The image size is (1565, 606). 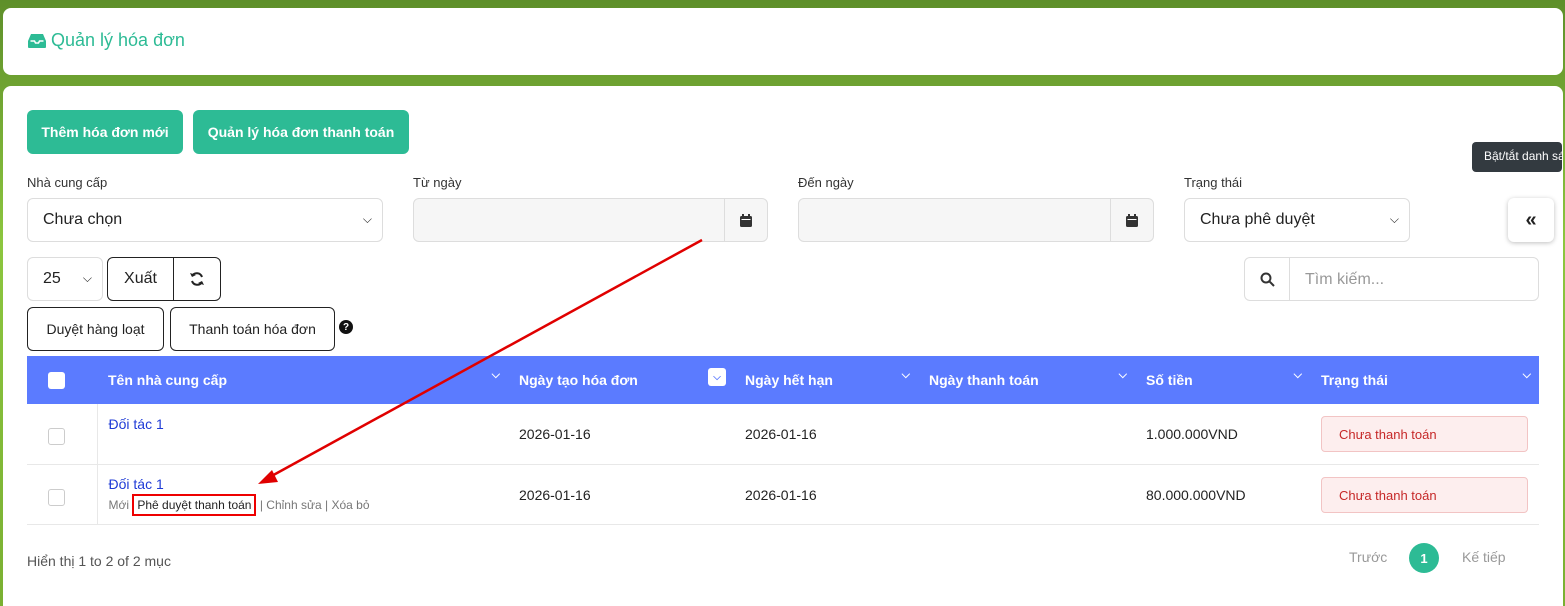 I want to click on amount-cell: 1.000.000VND, so click(x=1222, y=434).